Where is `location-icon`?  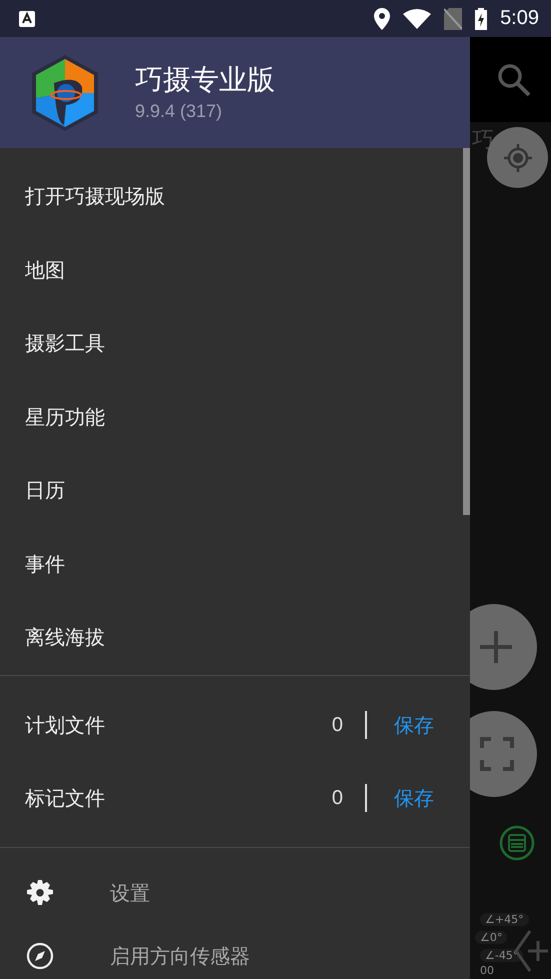 location-icon is located at coordinates (382, 19).